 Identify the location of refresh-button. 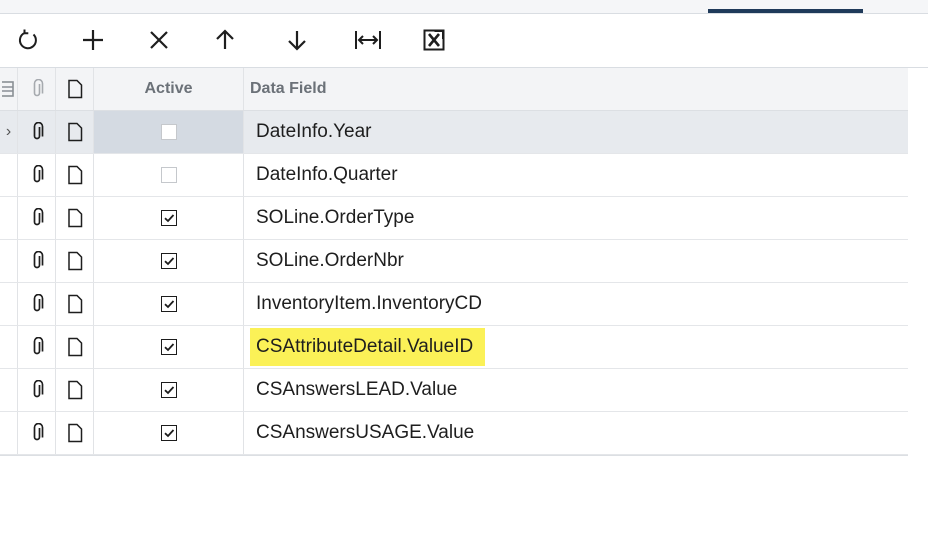
(28, 40).